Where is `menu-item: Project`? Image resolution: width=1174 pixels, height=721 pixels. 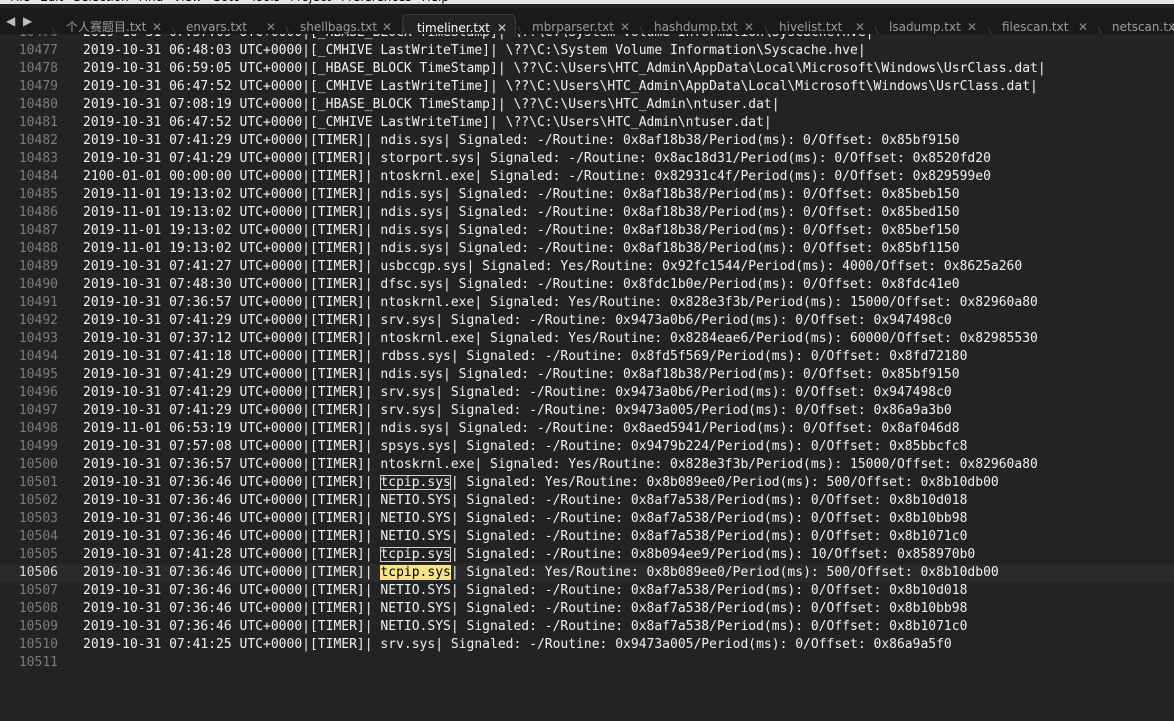 menu-item: Project is located at coordinates (310, 2).